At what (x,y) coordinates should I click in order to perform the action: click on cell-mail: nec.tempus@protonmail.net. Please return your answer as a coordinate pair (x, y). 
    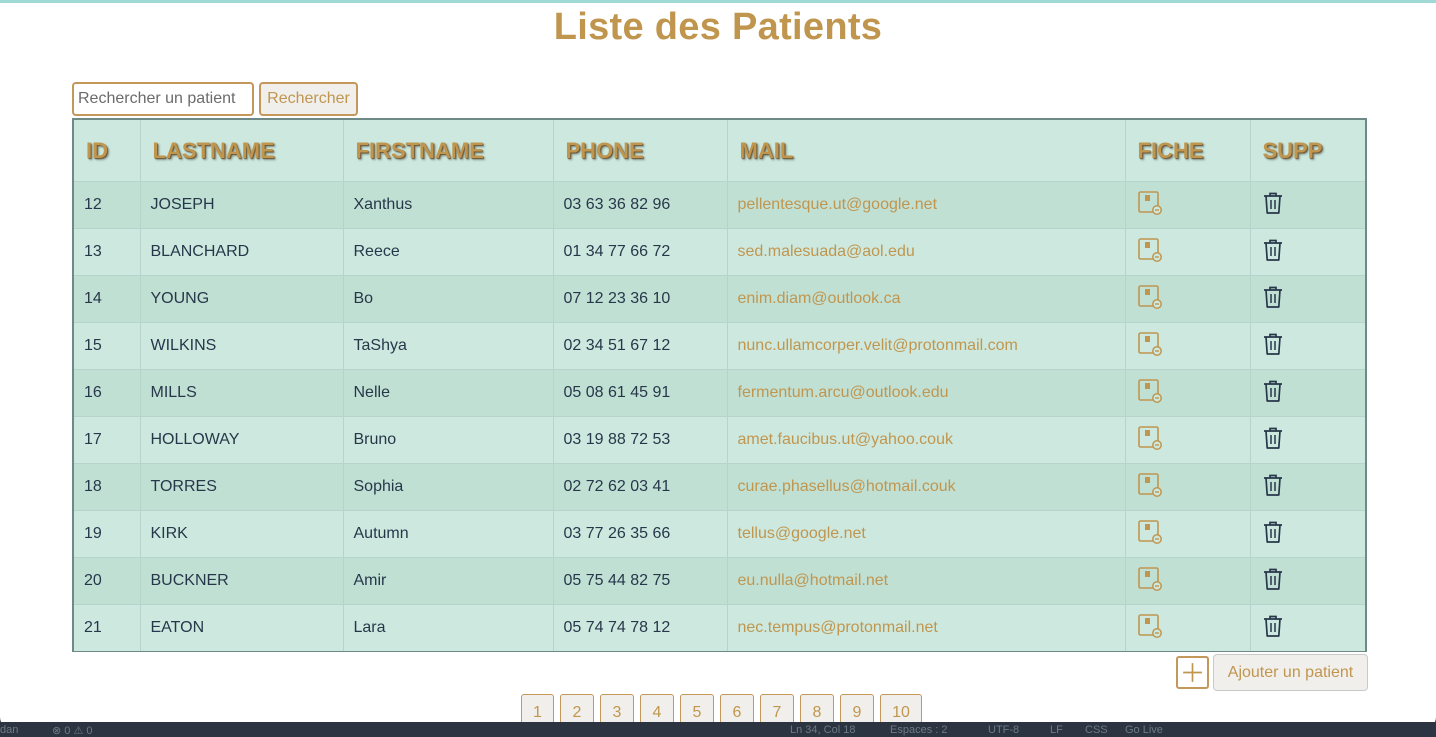
    Looking at the image, I should click on (926, 627).